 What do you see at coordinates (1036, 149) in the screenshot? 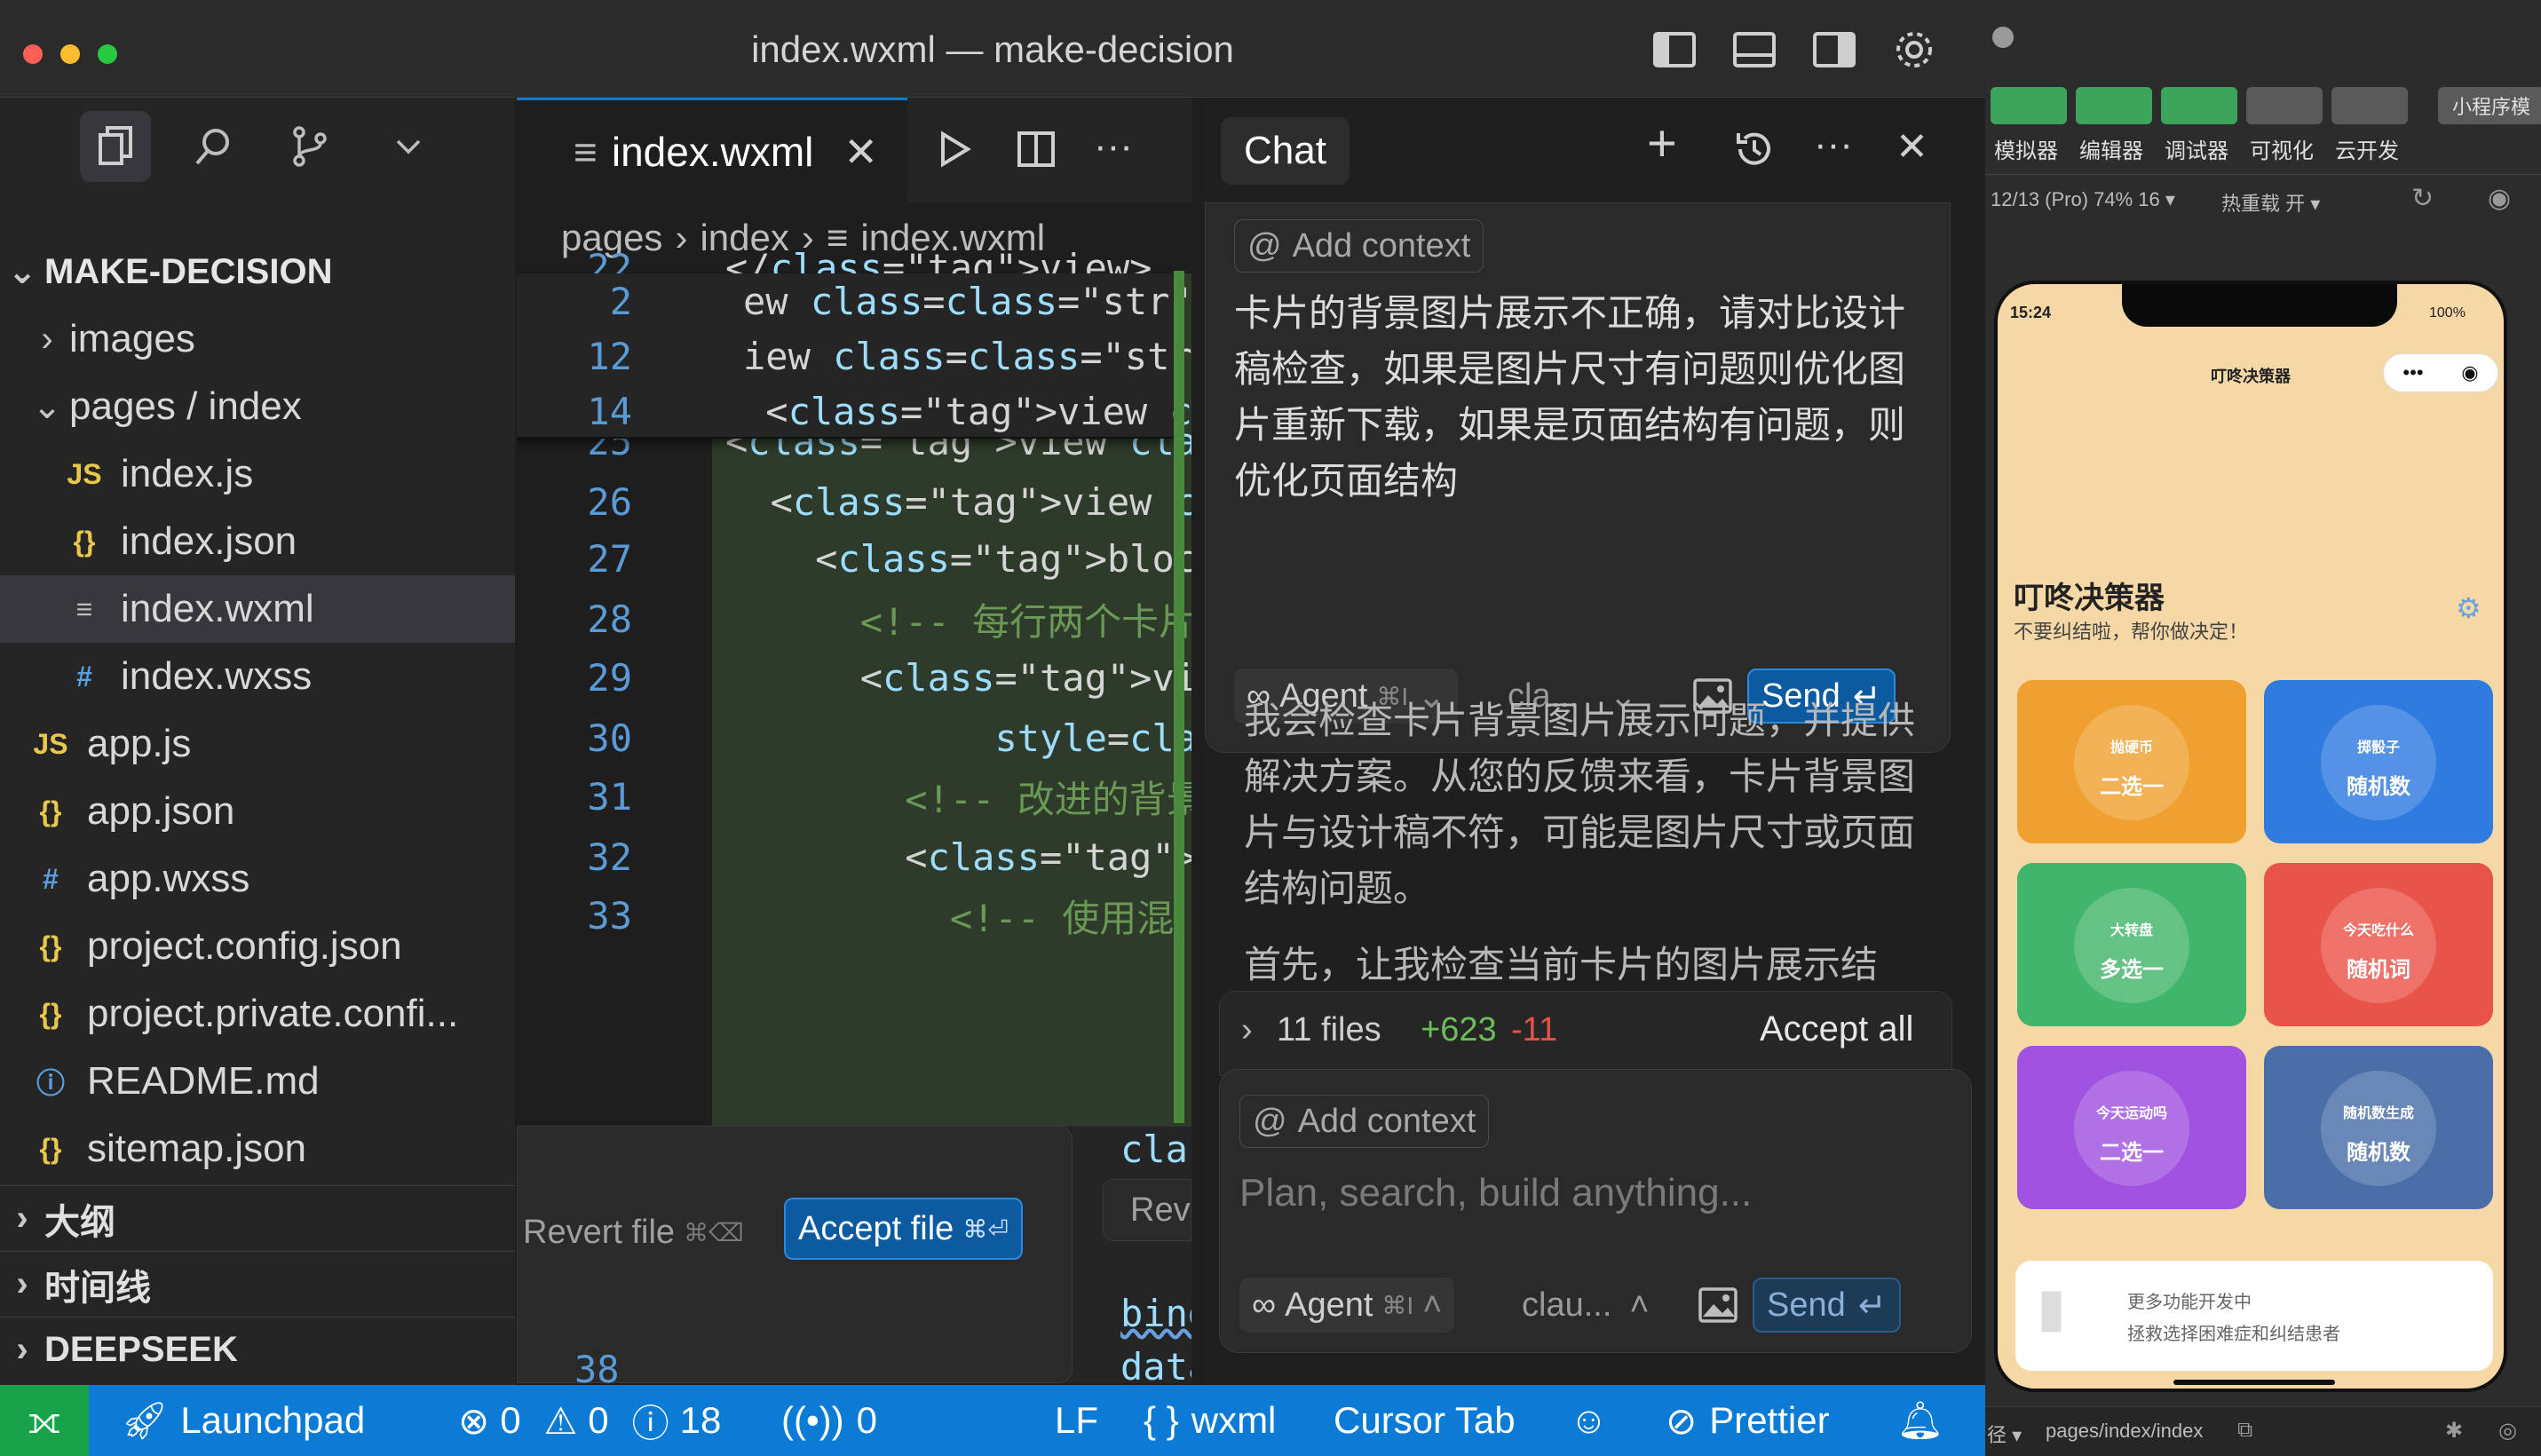
I see `split-editor-icon` at bounding box center [1036, 149].